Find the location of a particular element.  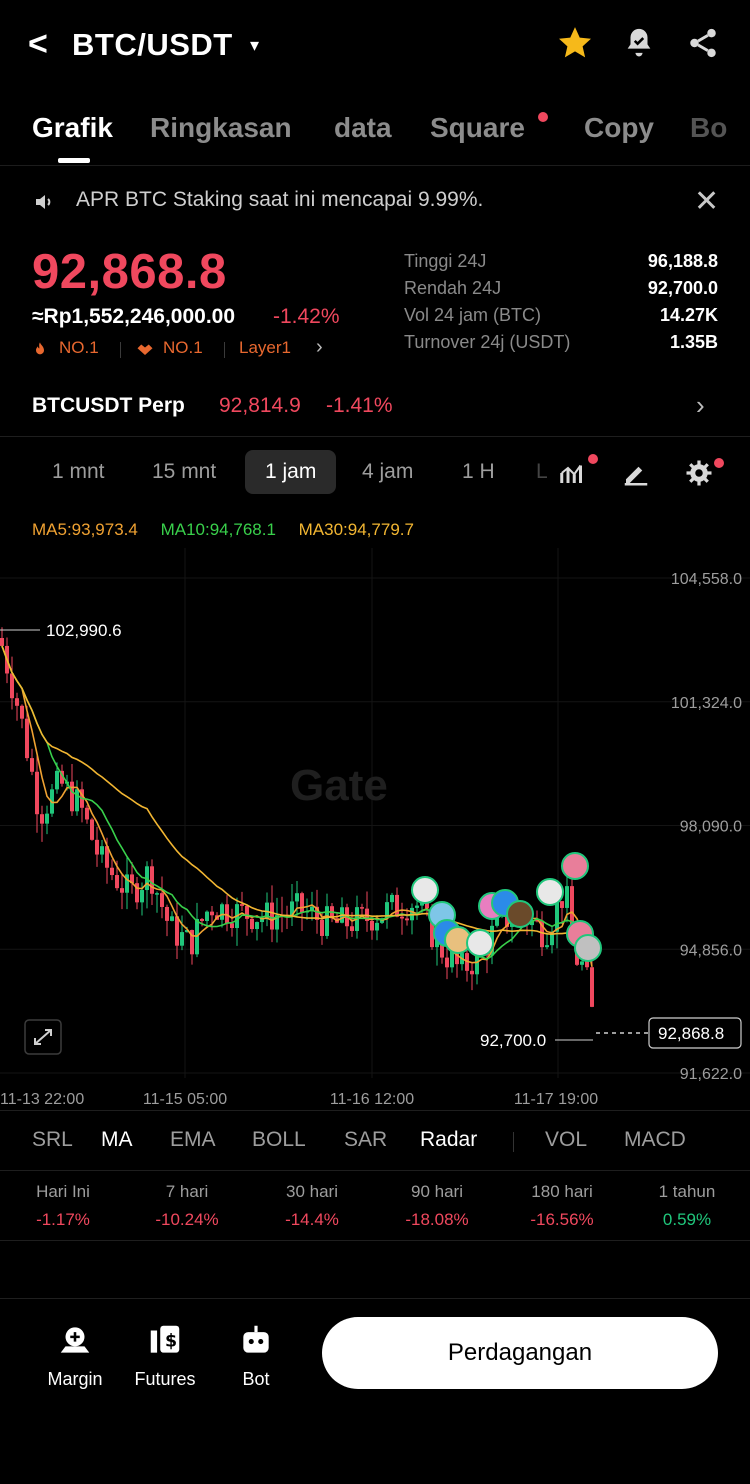

favorite-star-icon is located at coordinates (575, 43).